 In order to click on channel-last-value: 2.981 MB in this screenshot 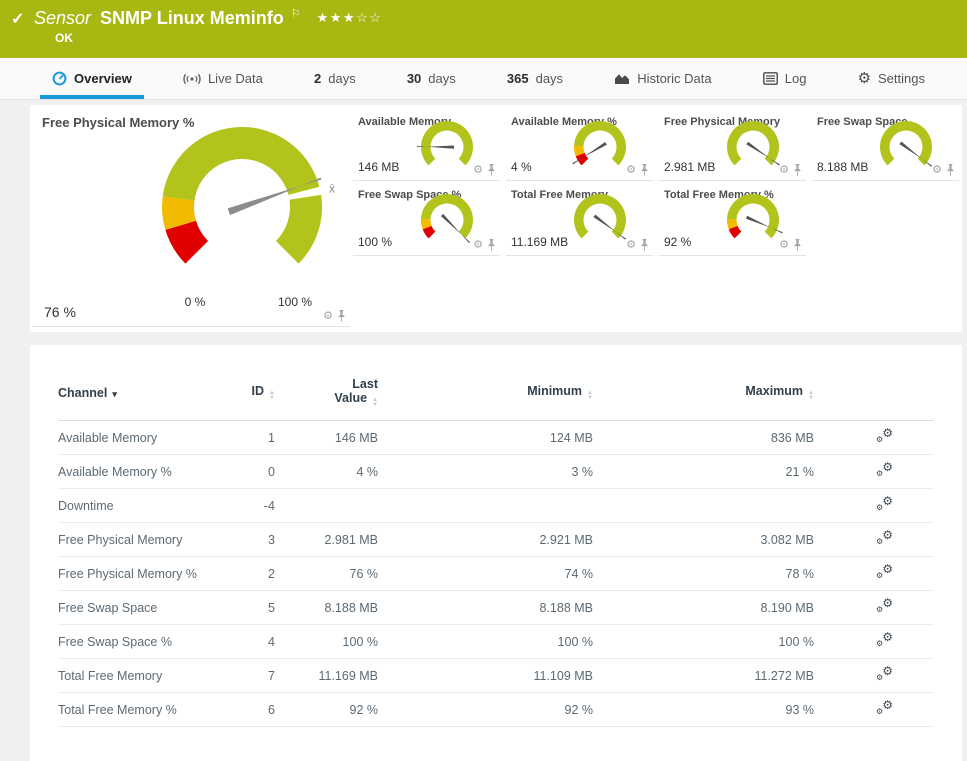, I will do `click(351, 539)`.